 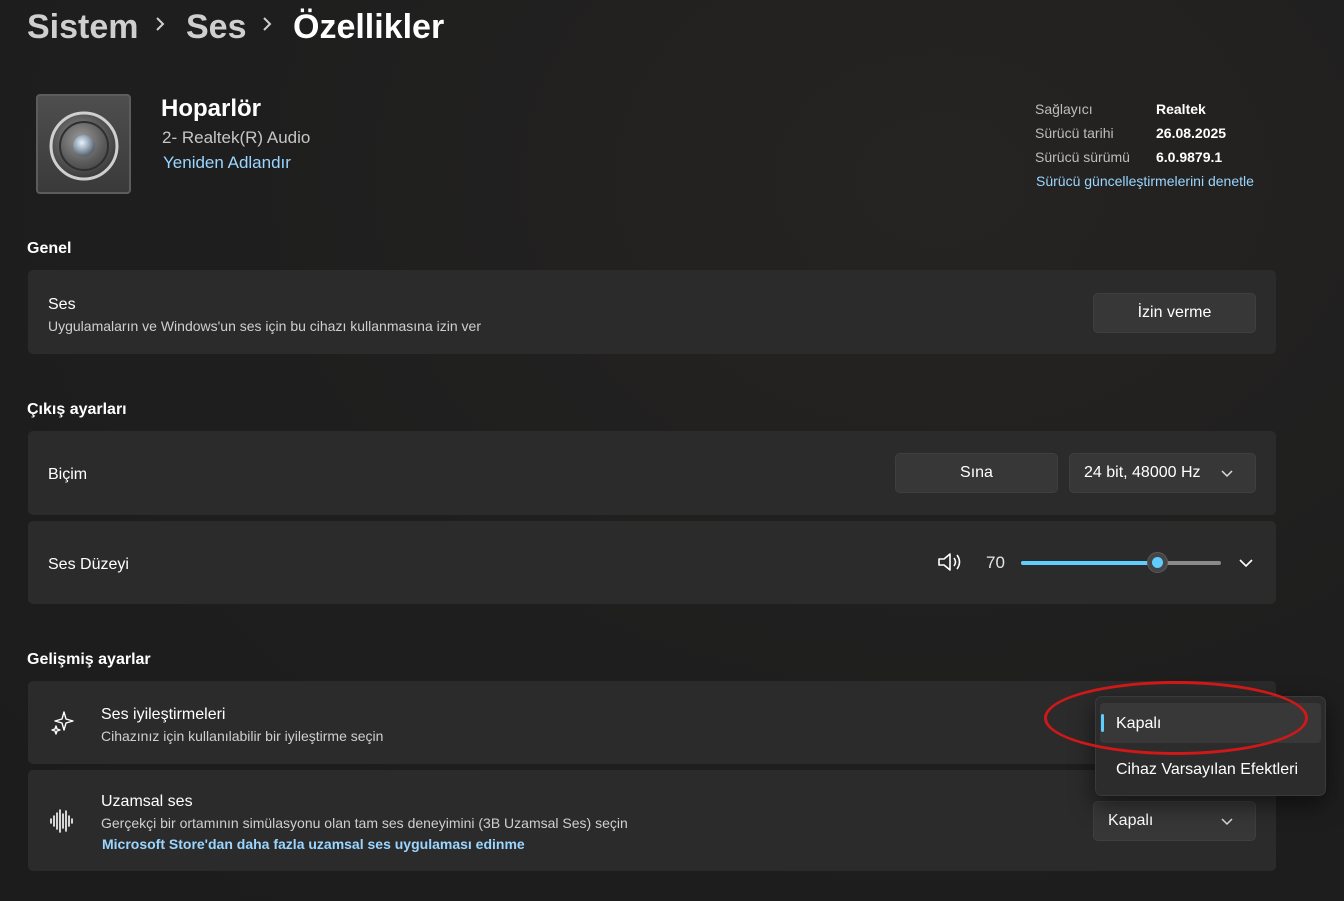 I want to click on selection-indicator, so click(x=1102, y=723).